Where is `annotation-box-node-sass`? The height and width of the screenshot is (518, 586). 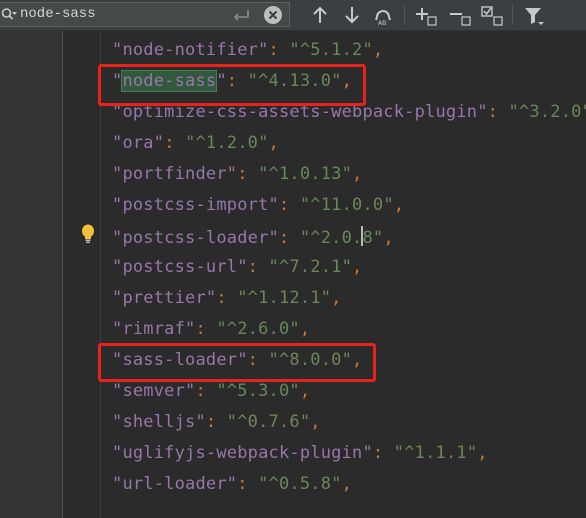 annotation-box-node-sass is located at coordinates (232, 85).